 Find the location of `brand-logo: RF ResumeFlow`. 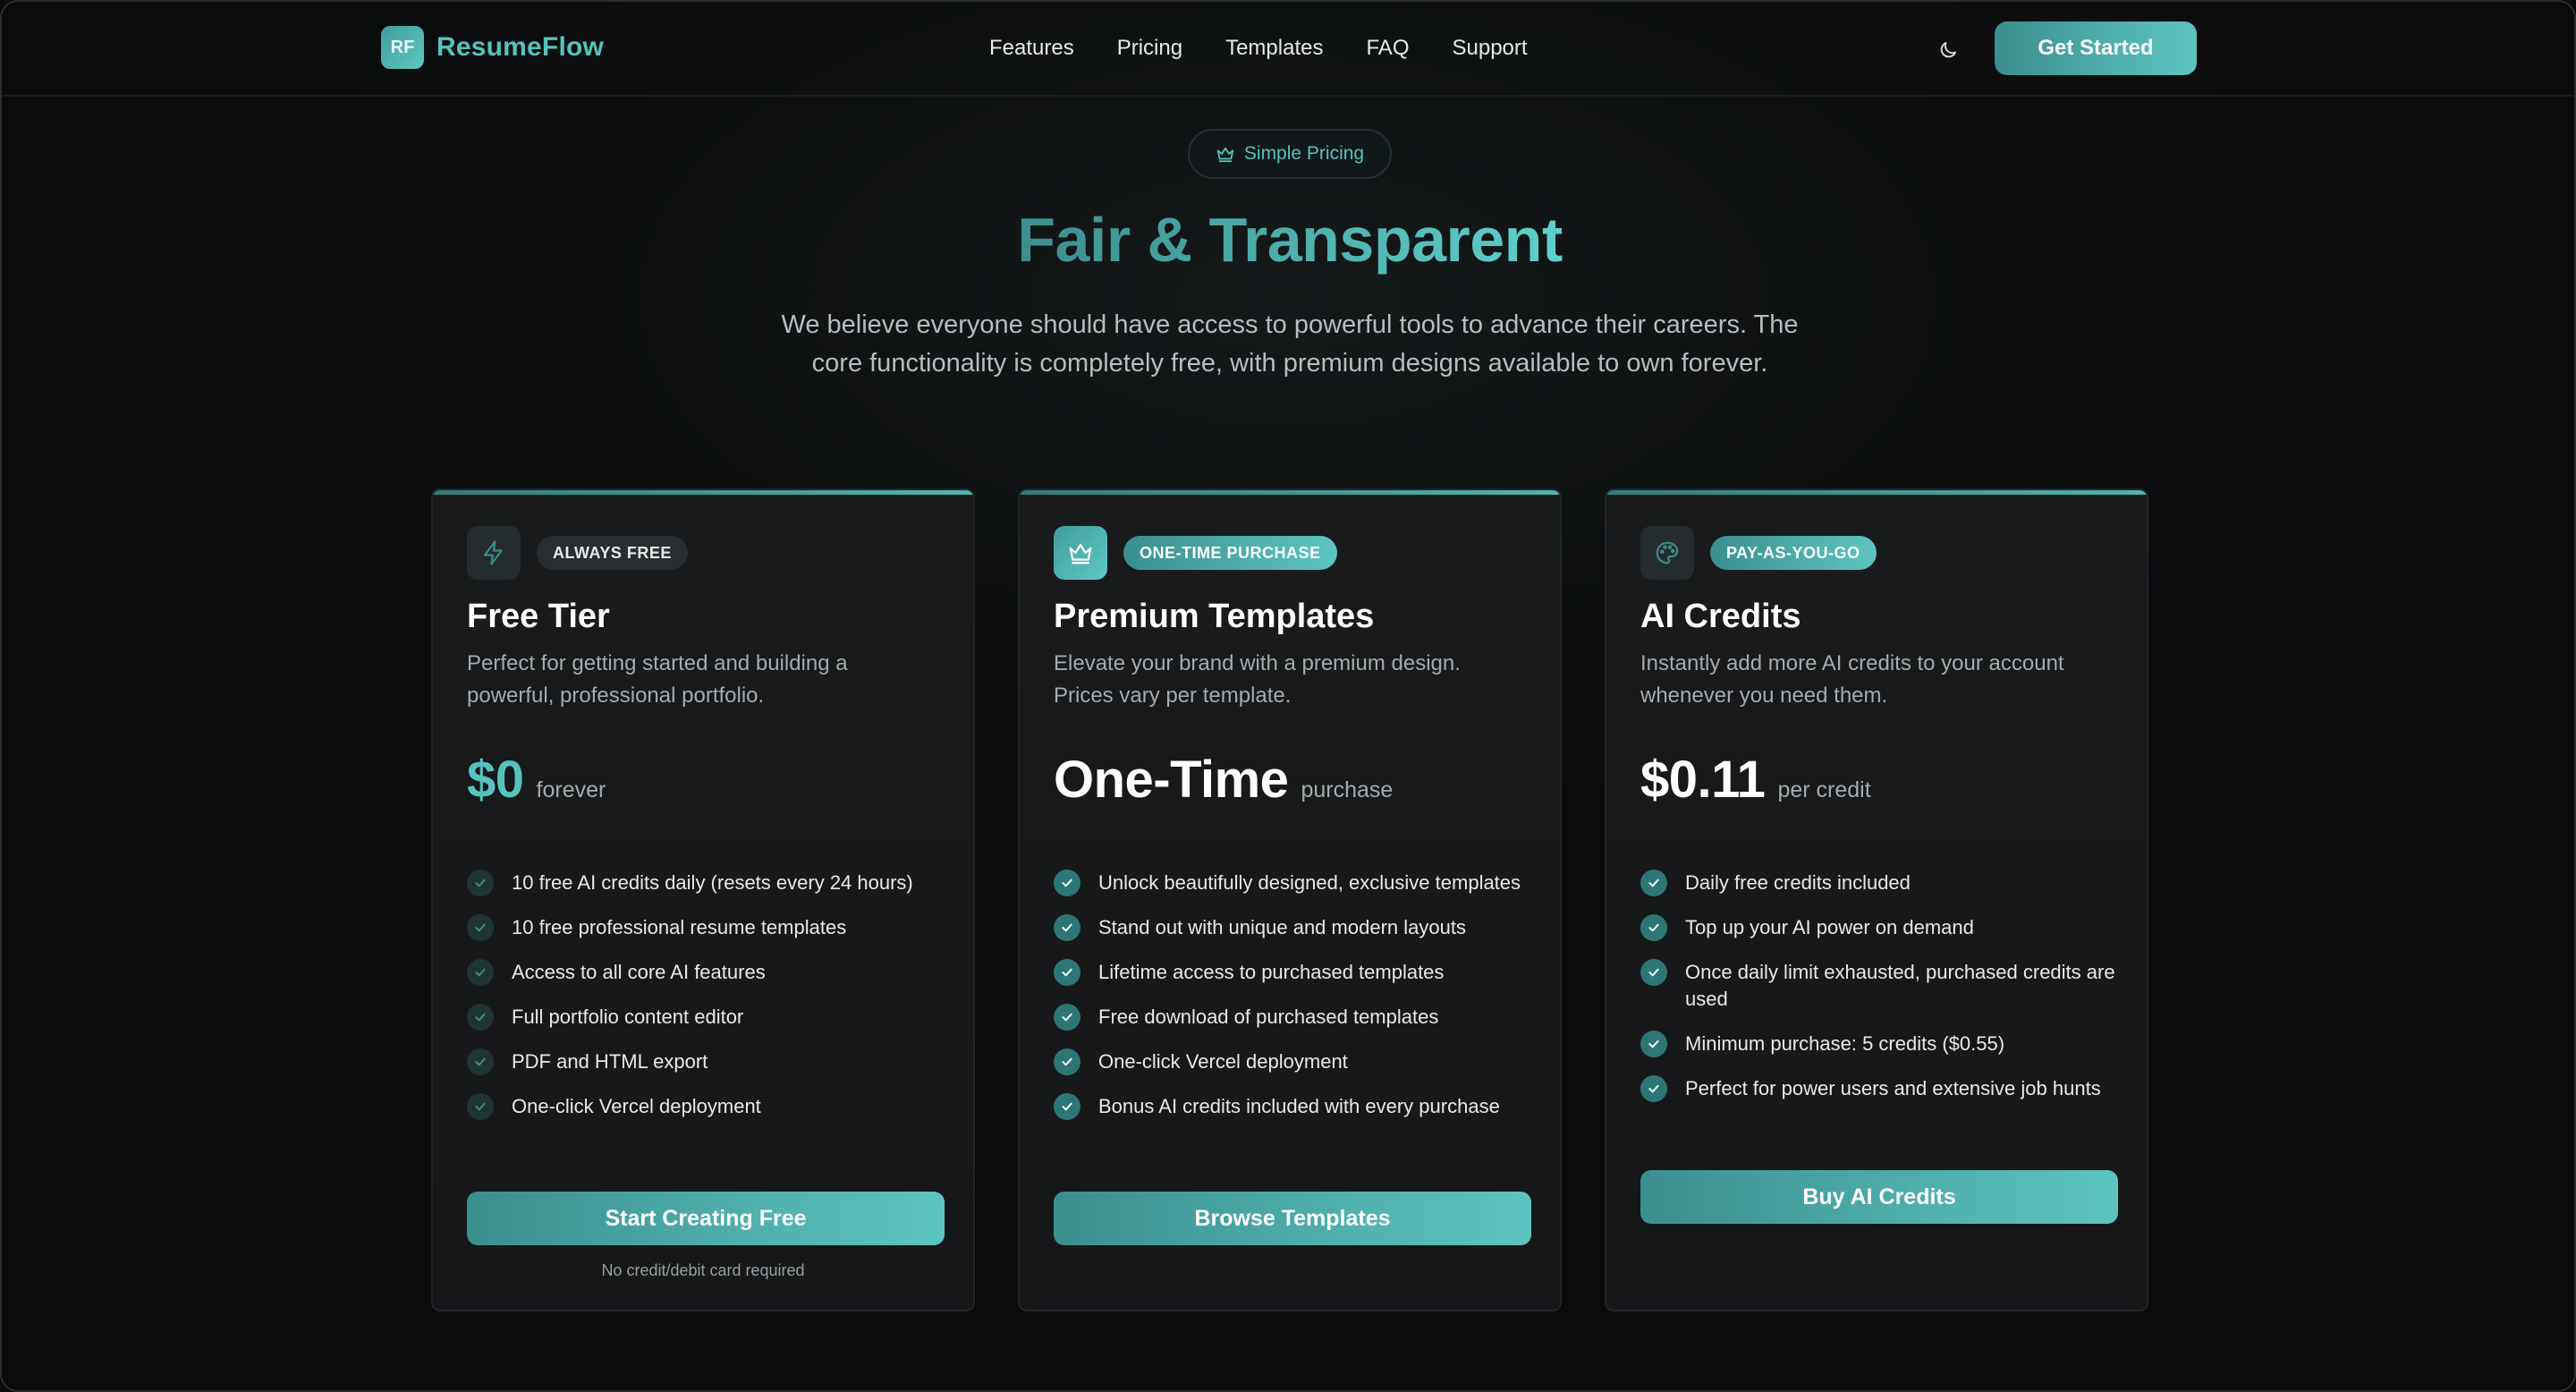

brand-logo: RF ResumeFlow is located at coordinates (492, 47).